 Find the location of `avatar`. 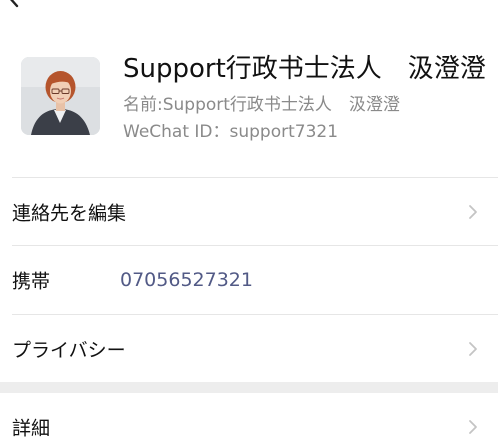

avatar is located at coordinates (60, 96).